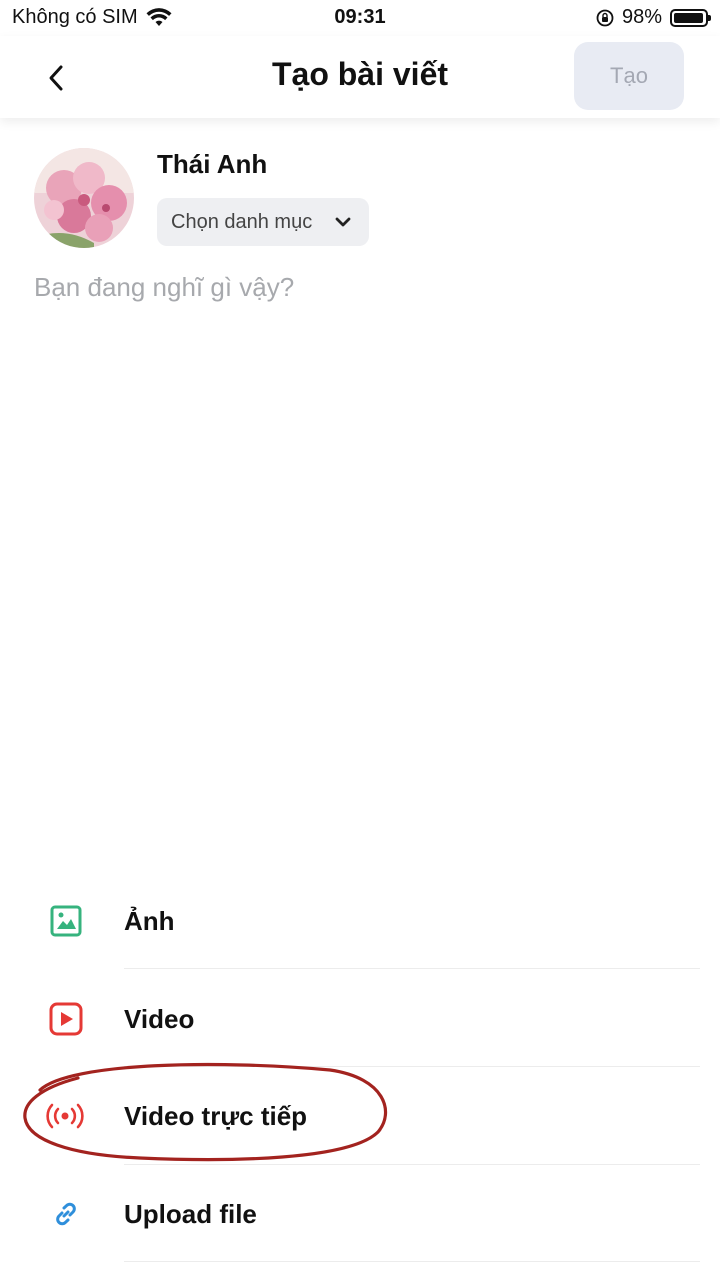  I want to click on battery-fill, so click(688, 17).